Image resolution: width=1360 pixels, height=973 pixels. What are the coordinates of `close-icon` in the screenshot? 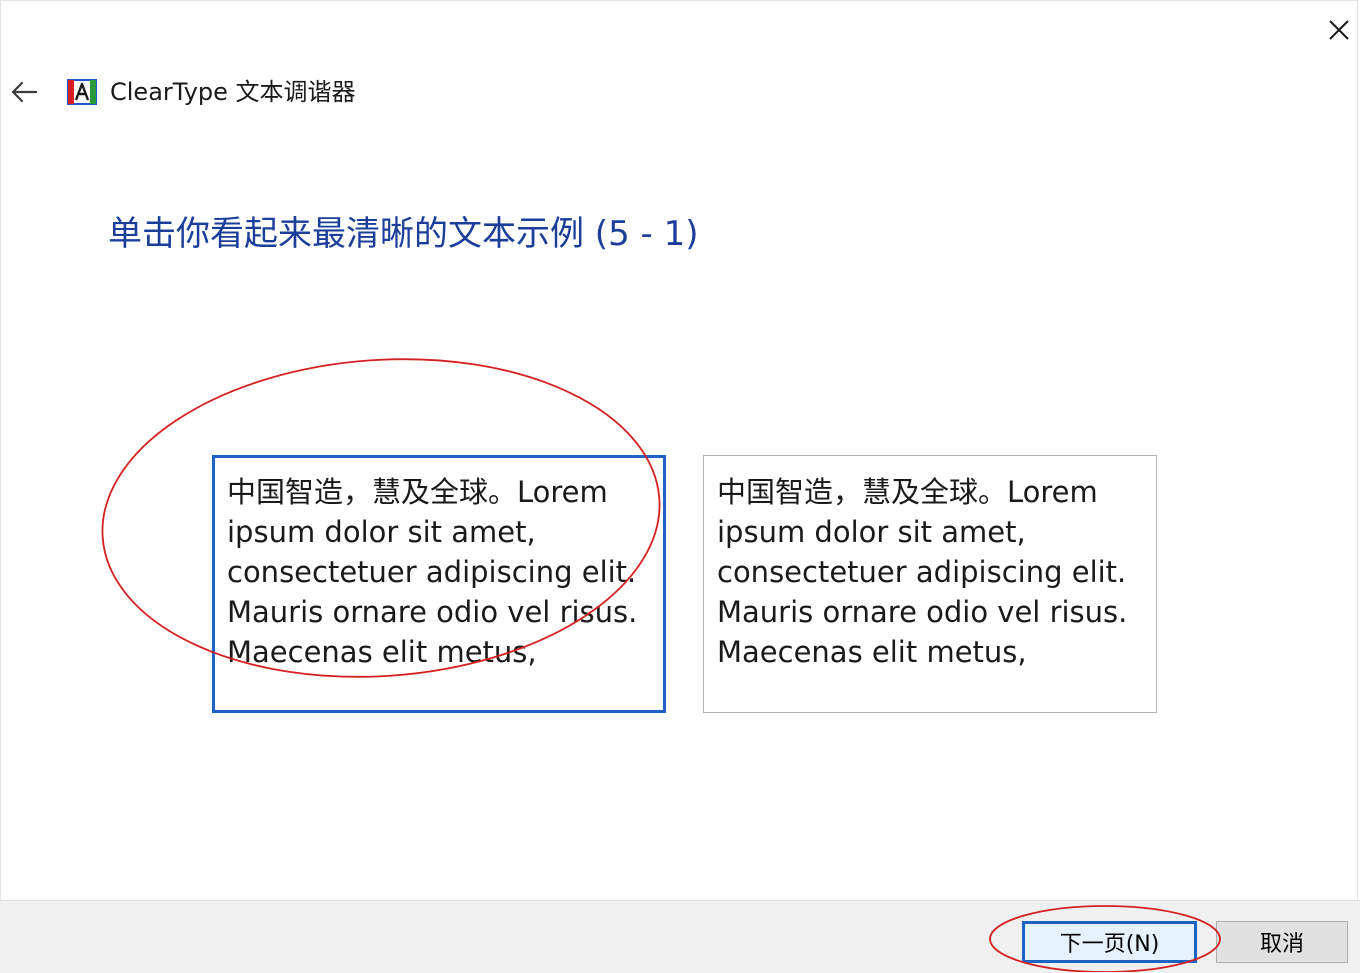 It's located at (1339, 30).